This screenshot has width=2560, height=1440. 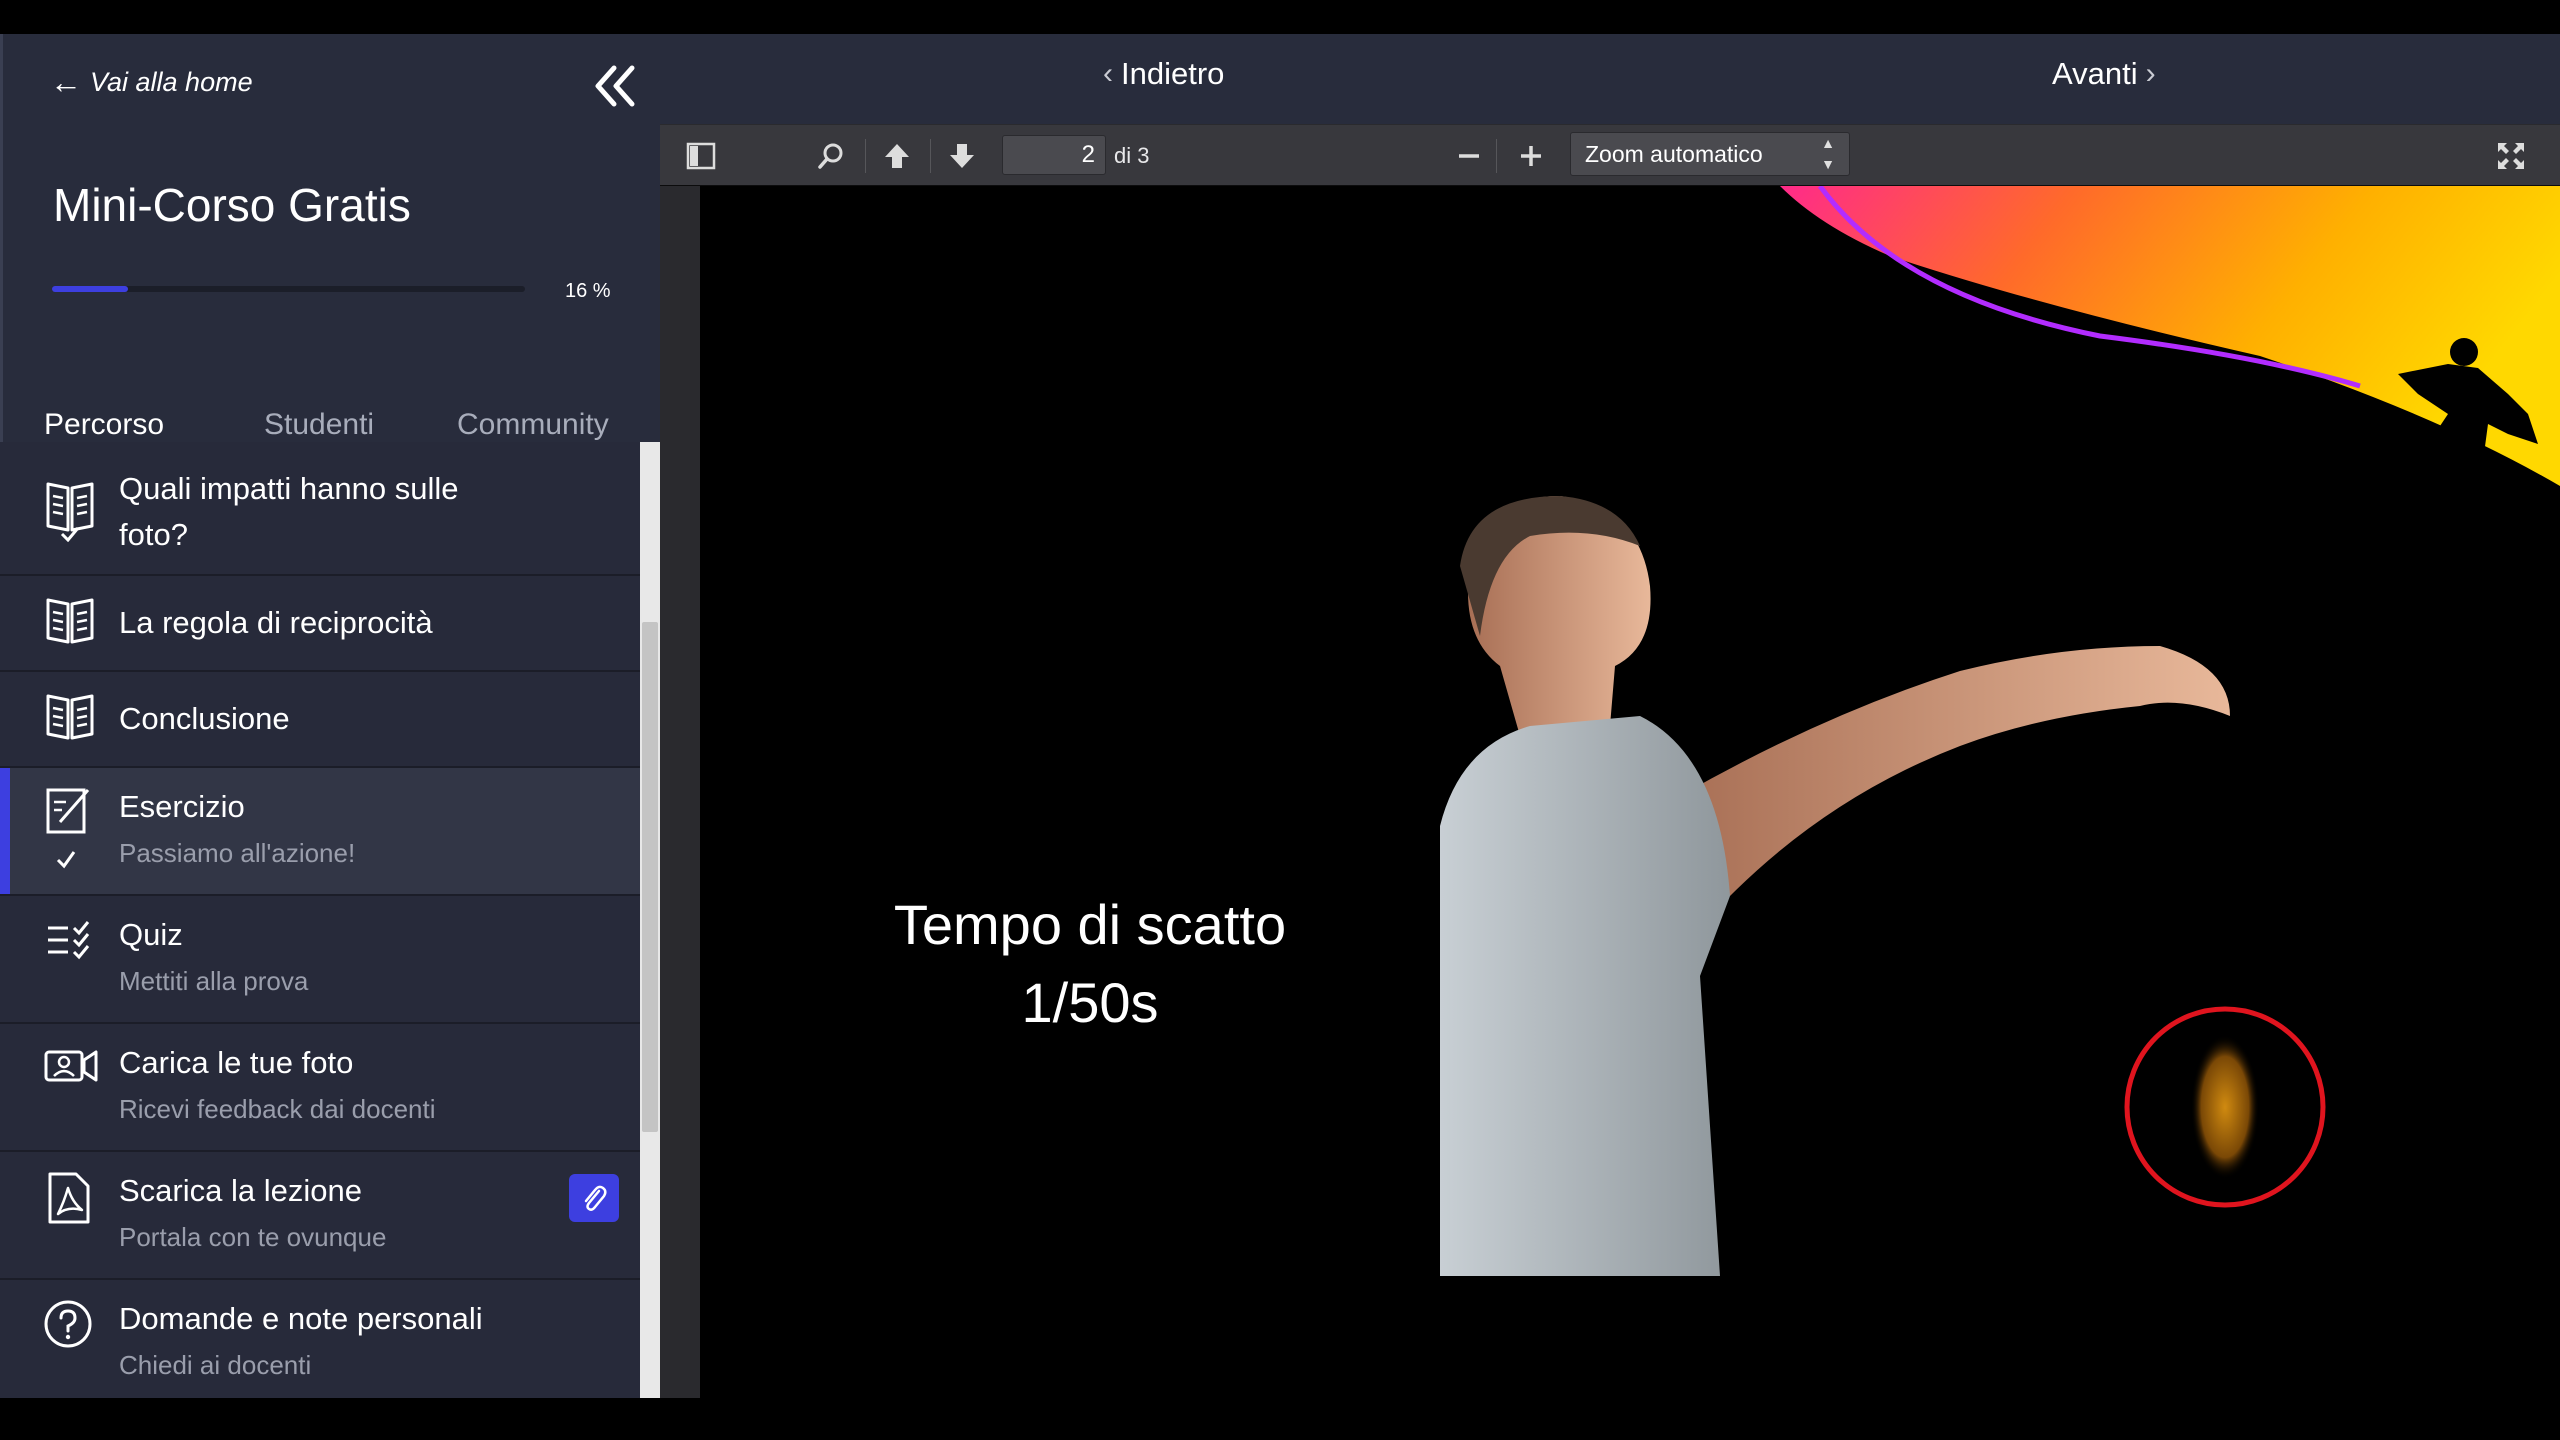 I want to click on fullscreen-icon, so click(x=2511, y=156).